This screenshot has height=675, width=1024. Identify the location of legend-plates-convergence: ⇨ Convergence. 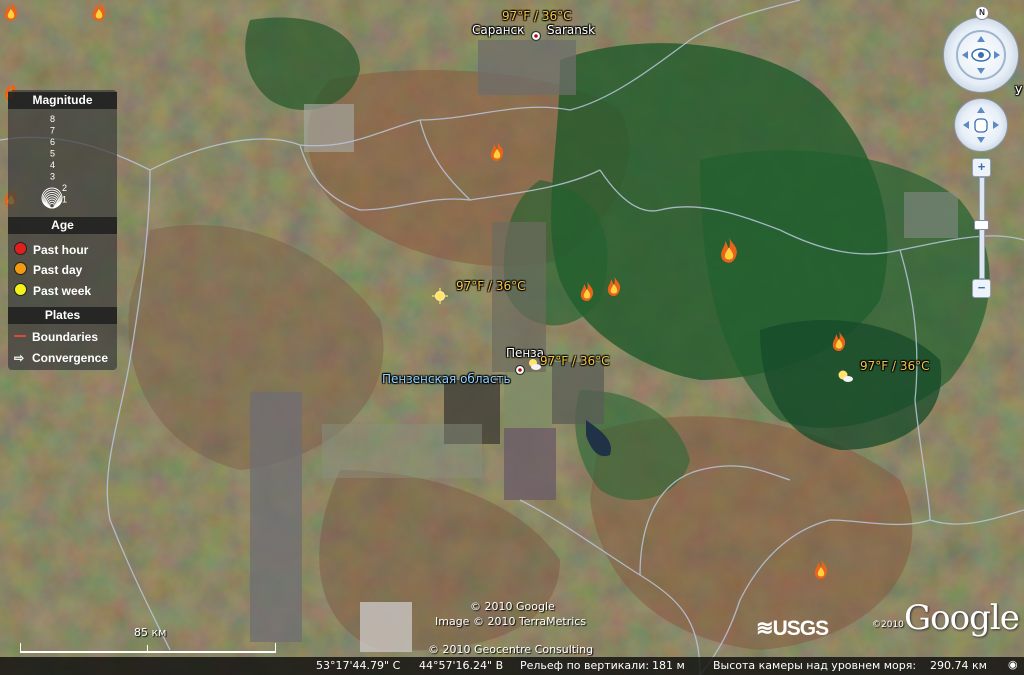
(61, 358).